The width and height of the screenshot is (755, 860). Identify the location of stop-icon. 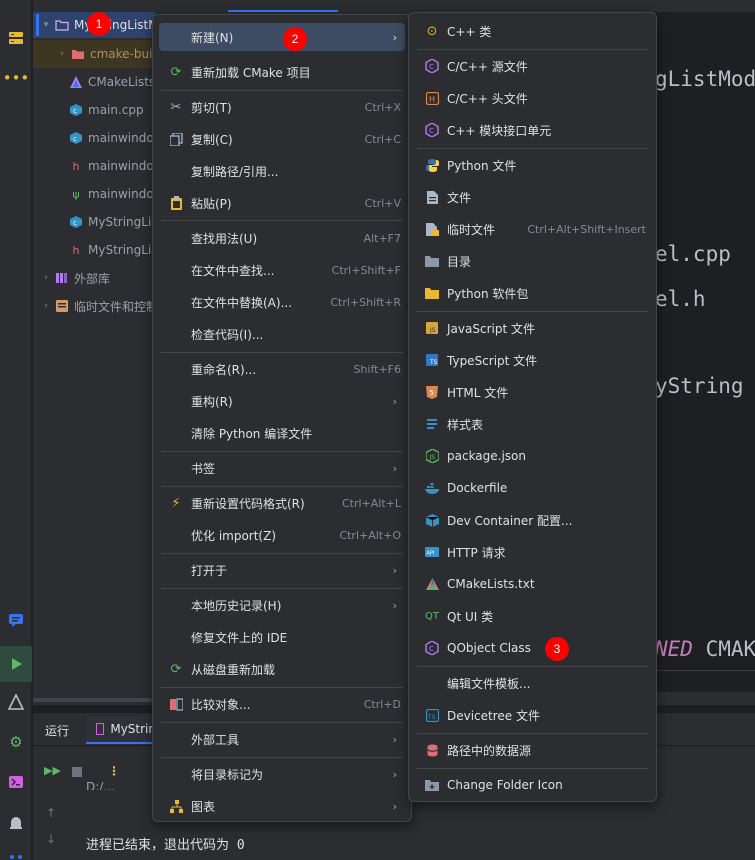
(77, 772).